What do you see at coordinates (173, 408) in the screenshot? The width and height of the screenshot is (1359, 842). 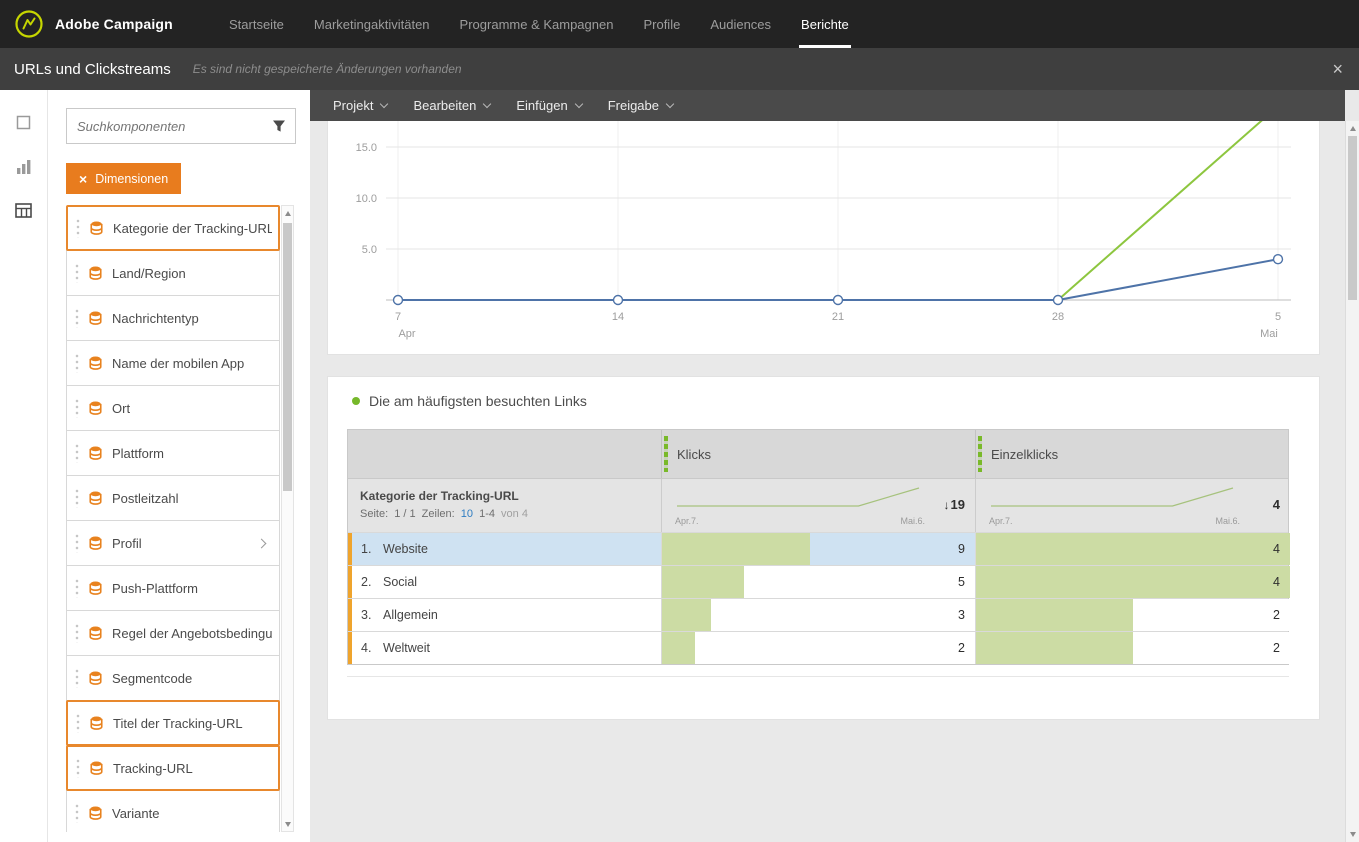 I see `palette-item-ort: Ort` at bounding box center [173, 408].